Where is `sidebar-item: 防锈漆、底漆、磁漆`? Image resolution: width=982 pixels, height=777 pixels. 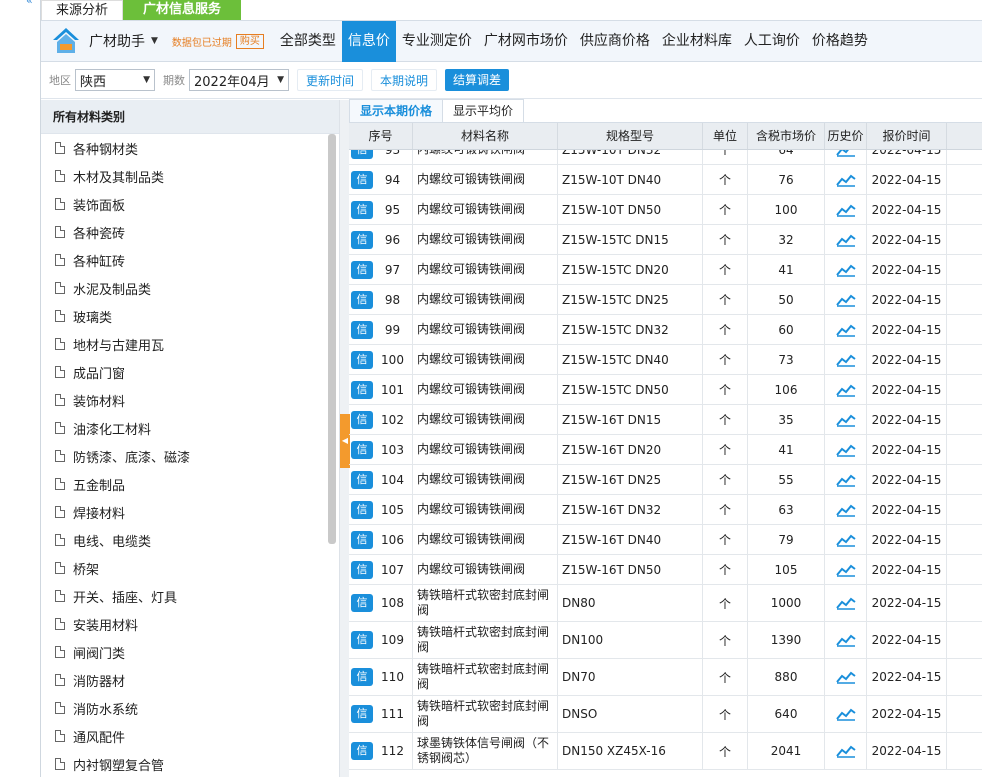 sidebar-item: 防锈漆、底漆、磁漆 is located at coordinates (190, 456).